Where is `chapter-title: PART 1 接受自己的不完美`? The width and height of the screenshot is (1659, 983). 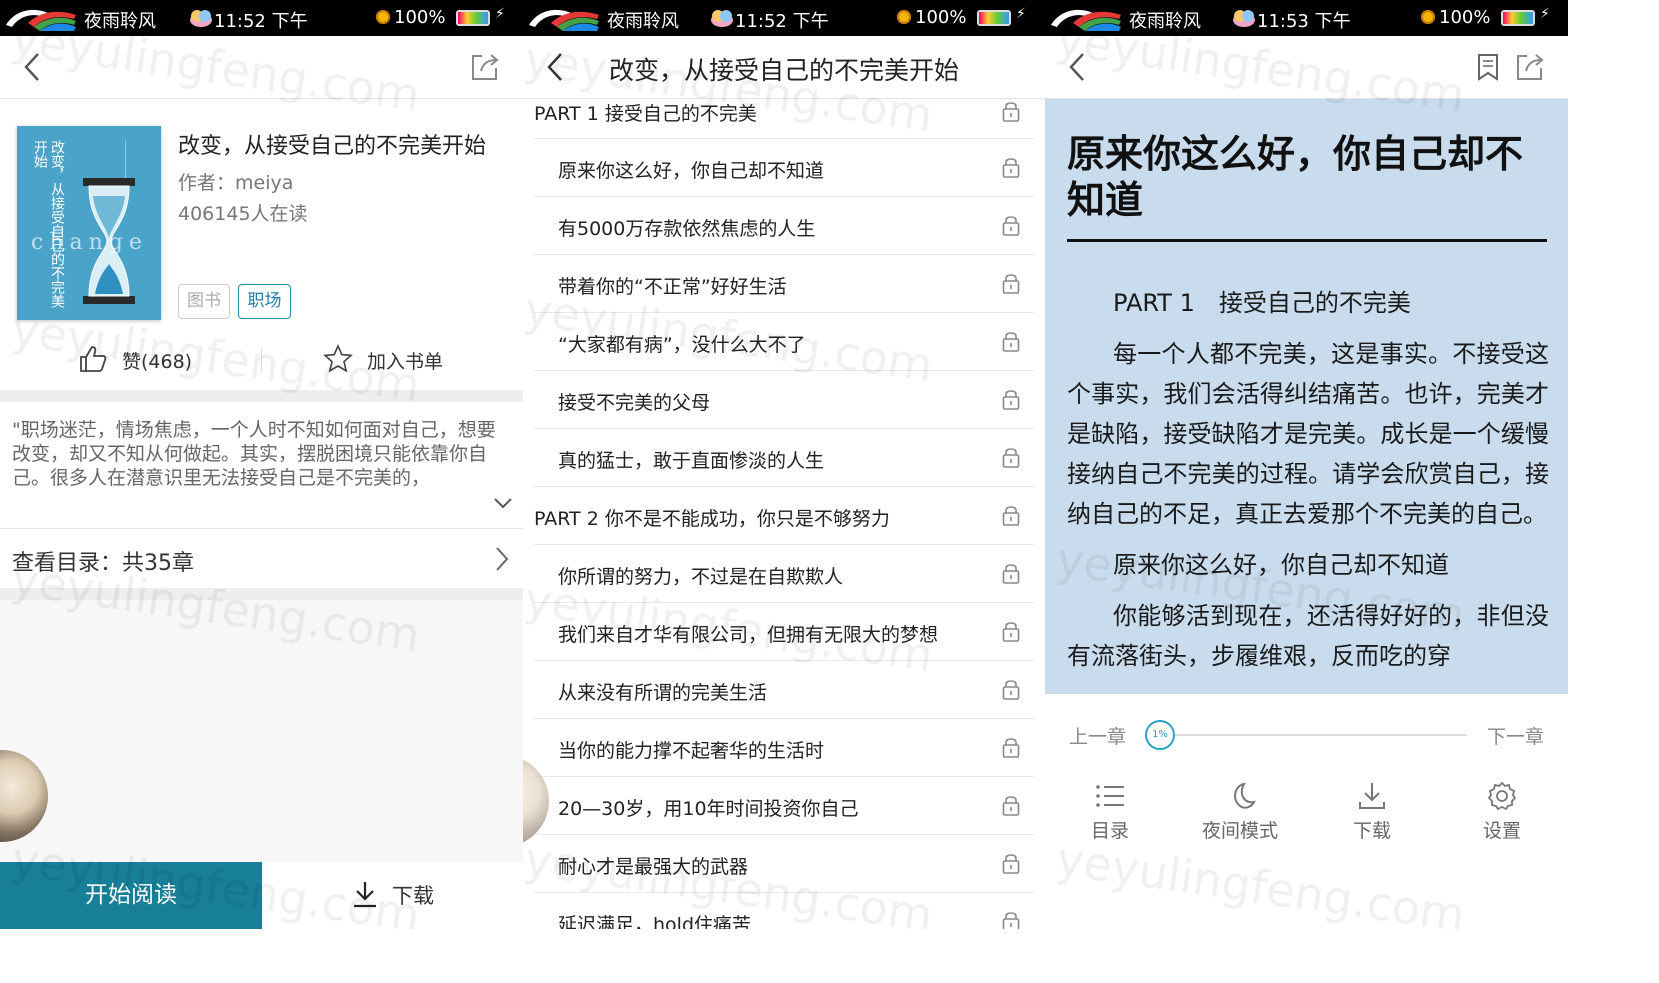
chapter-title: PART 1 接受自己的不完美 is located at coordinates (645, 114).